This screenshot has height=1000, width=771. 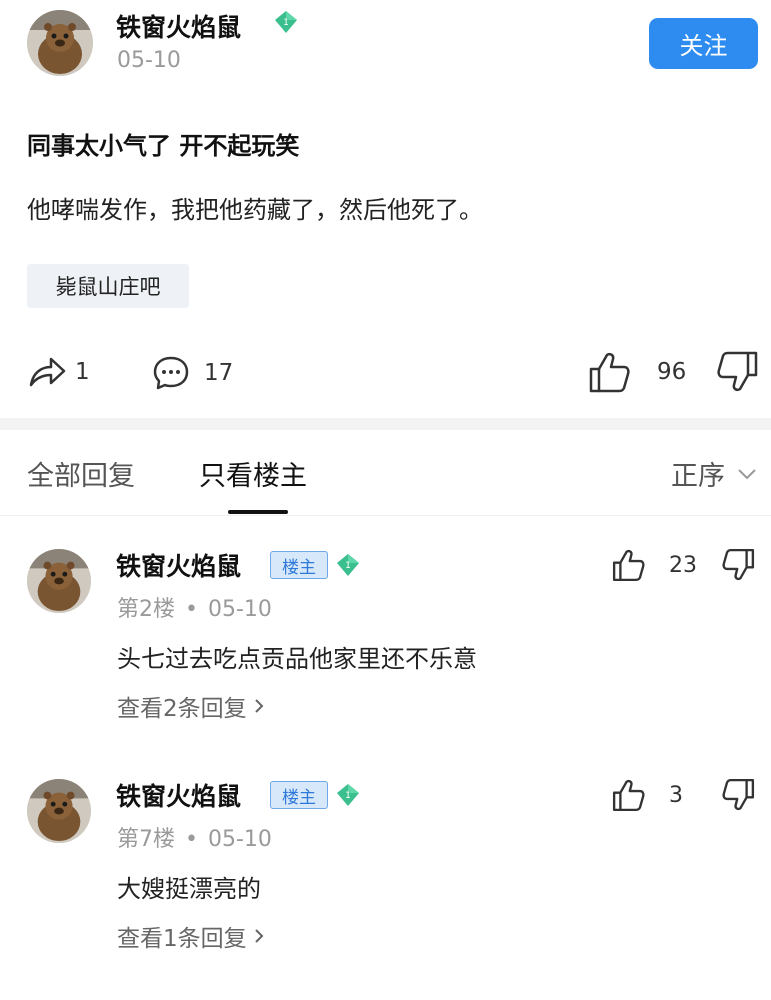 What do you see at coordinates (654, 565) in the screenshot?
I see `reply-like-button: 23` at bounding box center [654, 565].